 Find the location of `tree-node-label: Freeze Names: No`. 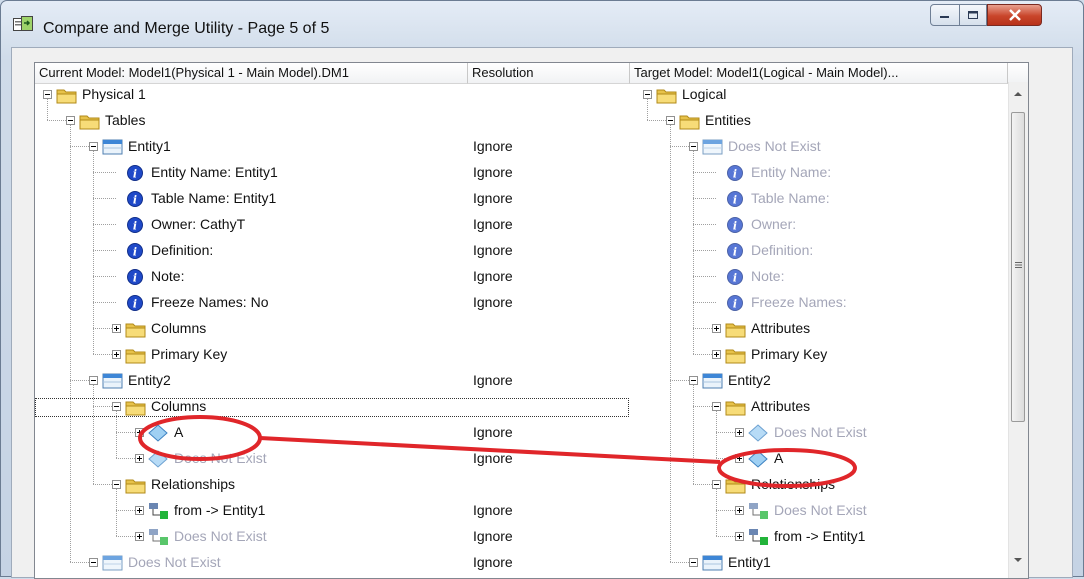

tree-node-label: Freeze Names: No is located at coordinates (209, 302).